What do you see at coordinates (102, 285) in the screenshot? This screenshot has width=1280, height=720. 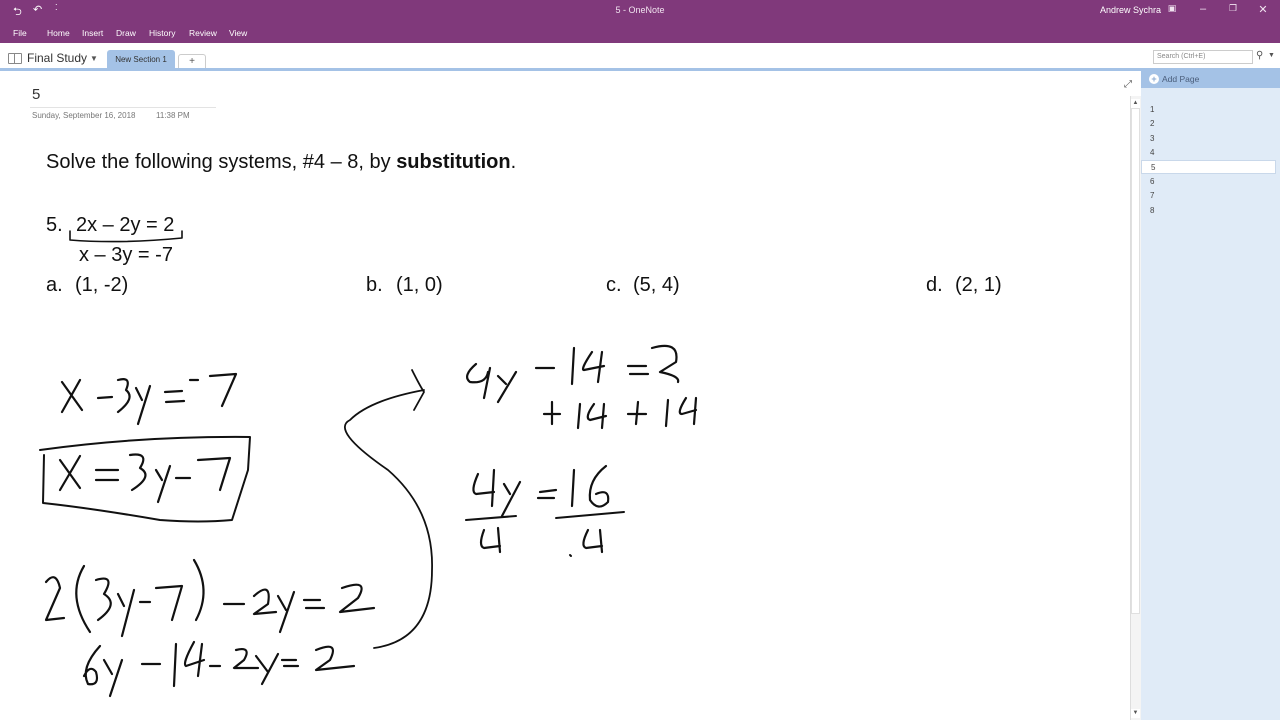 I see `choice-a-value: (1, -2)` at bounding box center [102, 285].